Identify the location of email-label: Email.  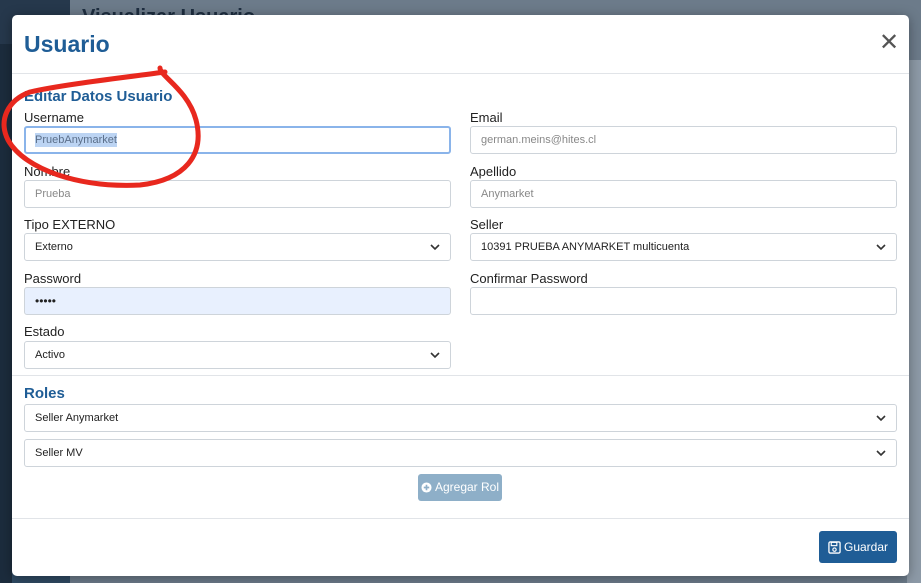
(486, 117).